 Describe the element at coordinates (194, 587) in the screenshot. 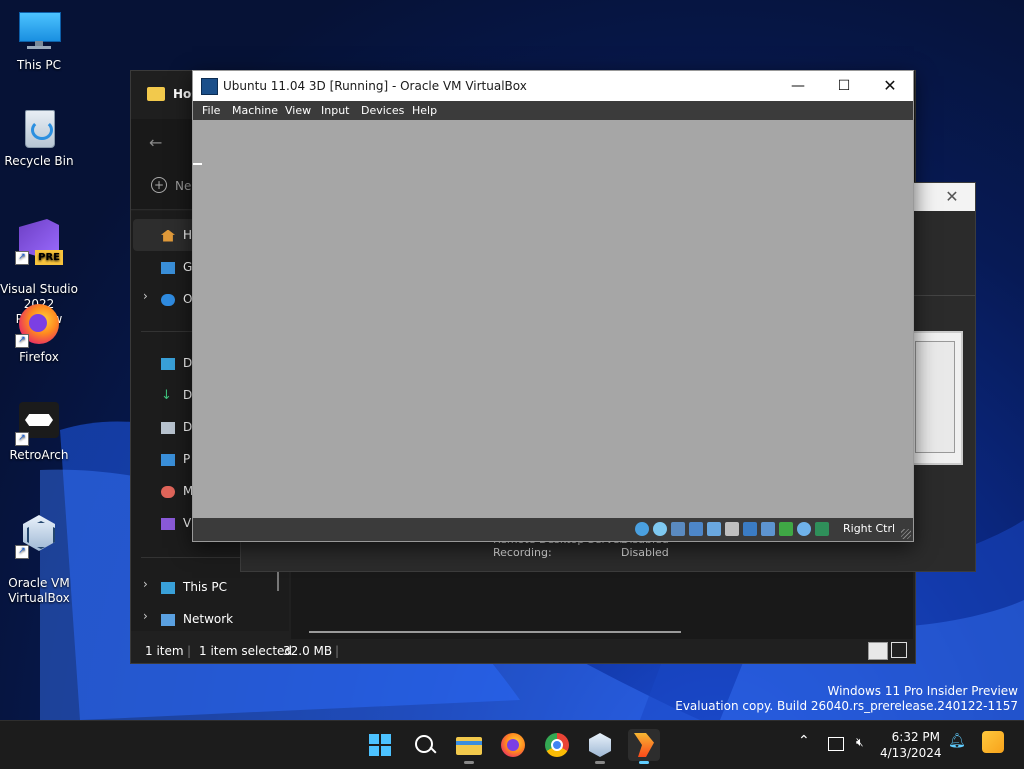

I see `sidebar-item-this-pc: This PC` at that location.